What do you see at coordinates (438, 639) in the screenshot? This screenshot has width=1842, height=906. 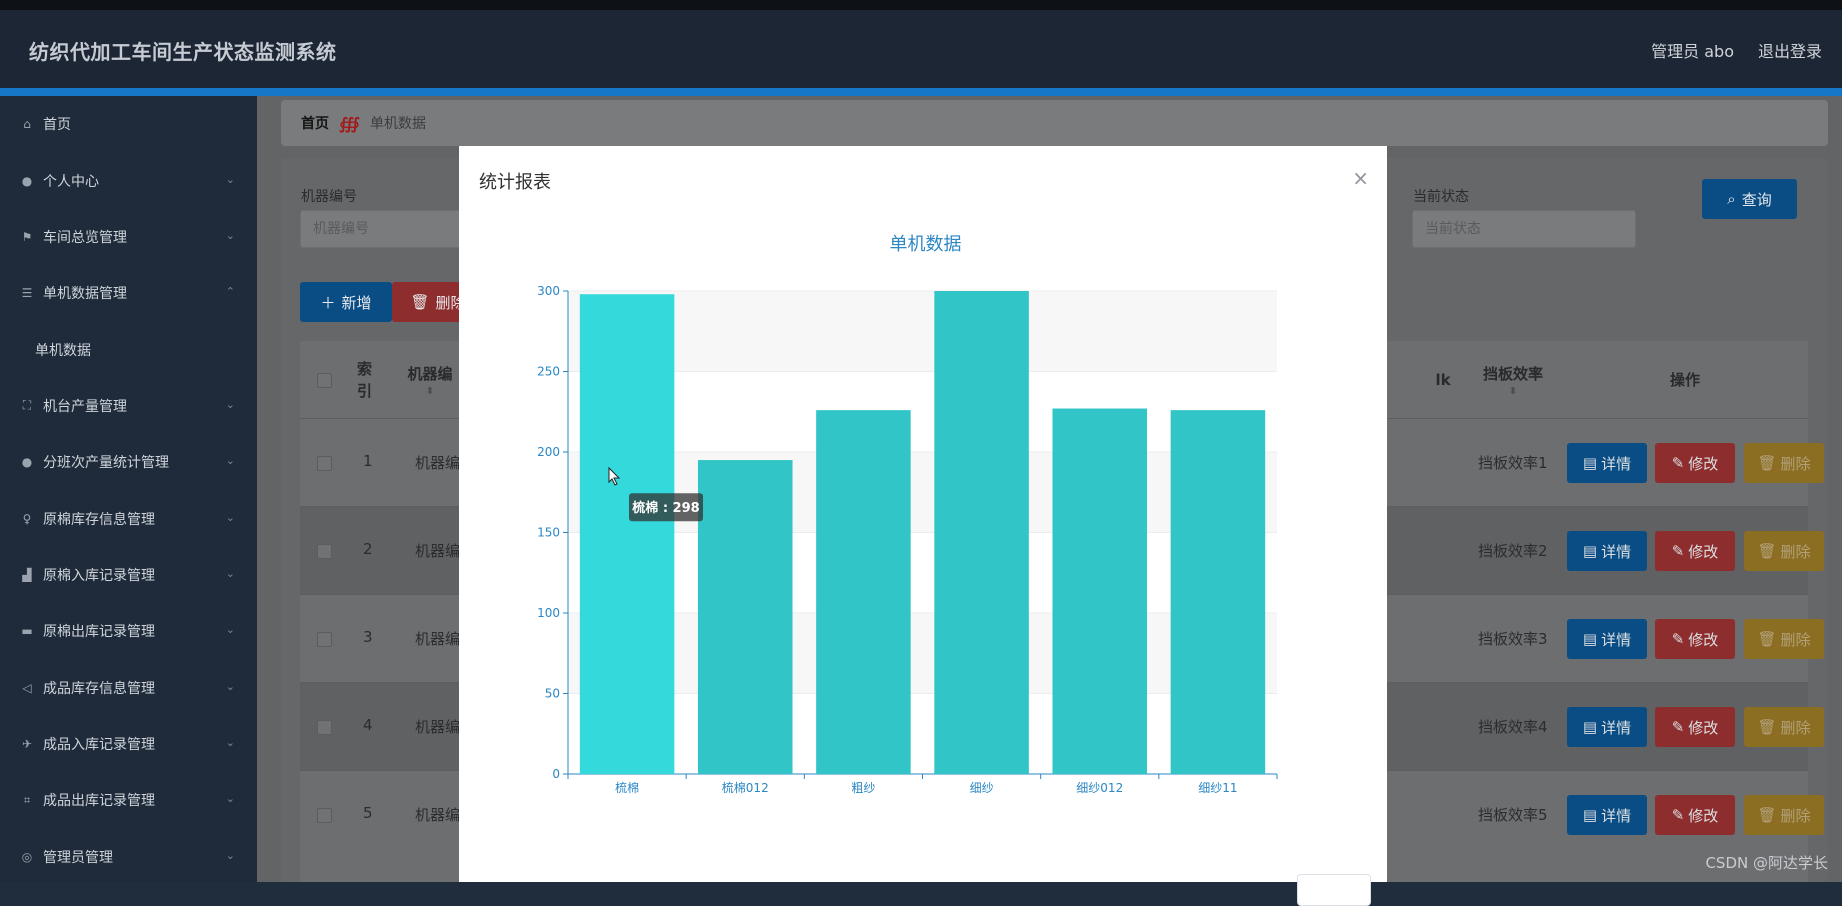 I see `row-machine: 机器编` at bounding box center [438, 639].